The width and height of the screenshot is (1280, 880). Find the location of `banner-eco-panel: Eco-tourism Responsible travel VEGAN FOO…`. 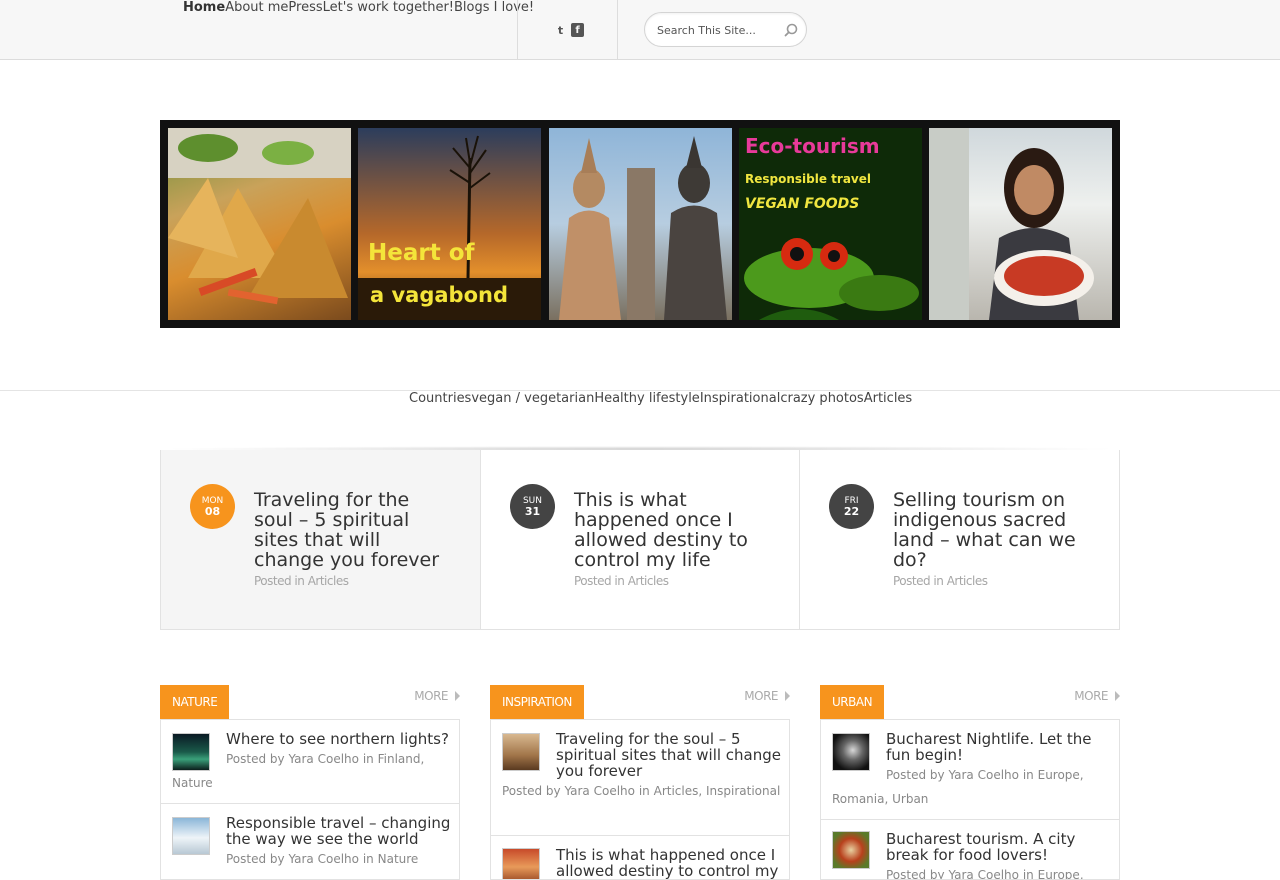

banner-eco-panel: Eco-tourism Responsible travel VEGAN FOO… is located at coordinates (830, 224).